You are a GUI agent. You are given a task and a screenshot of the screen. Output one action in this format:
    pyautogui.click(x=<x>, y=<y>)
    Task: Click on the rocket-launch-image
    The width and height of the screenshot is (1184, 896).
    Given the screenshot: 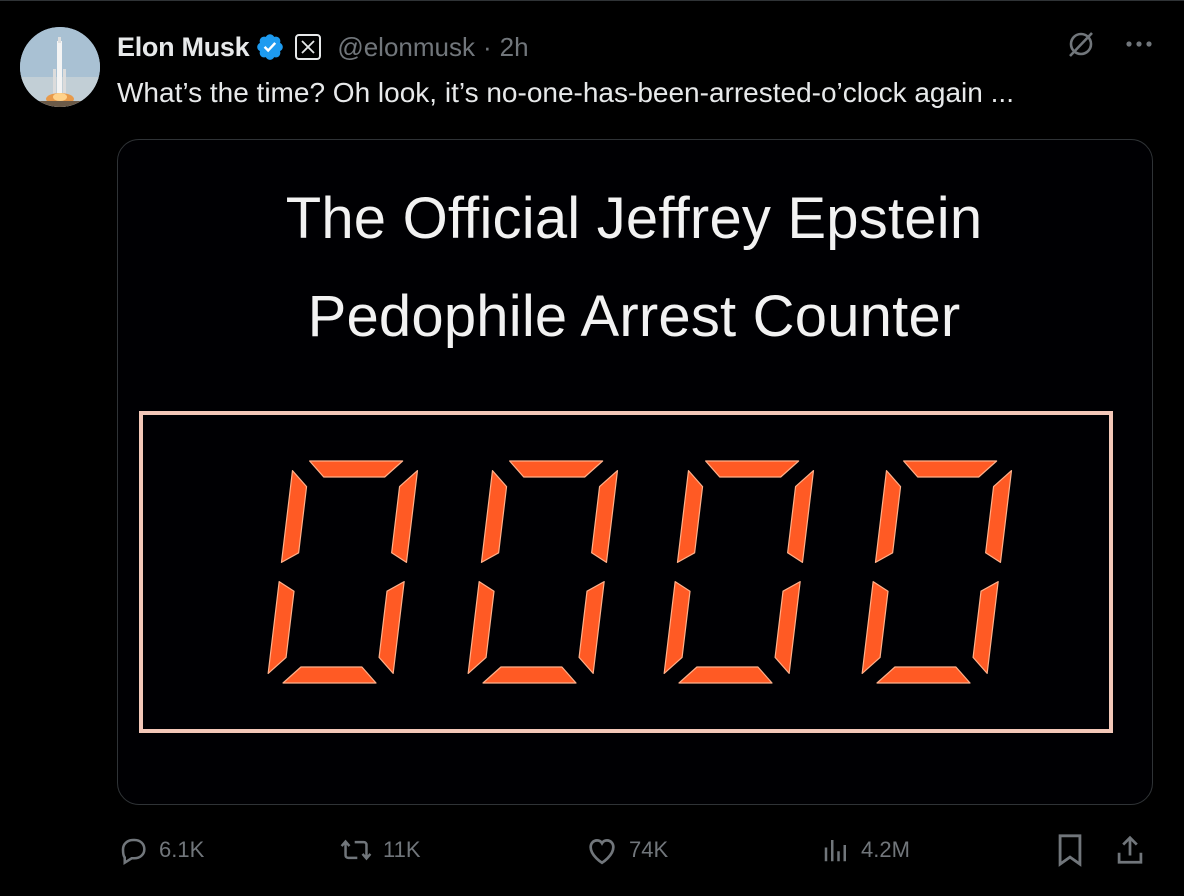 What is the action you would take?
    pyautogui.click(x=60, y=67)
    